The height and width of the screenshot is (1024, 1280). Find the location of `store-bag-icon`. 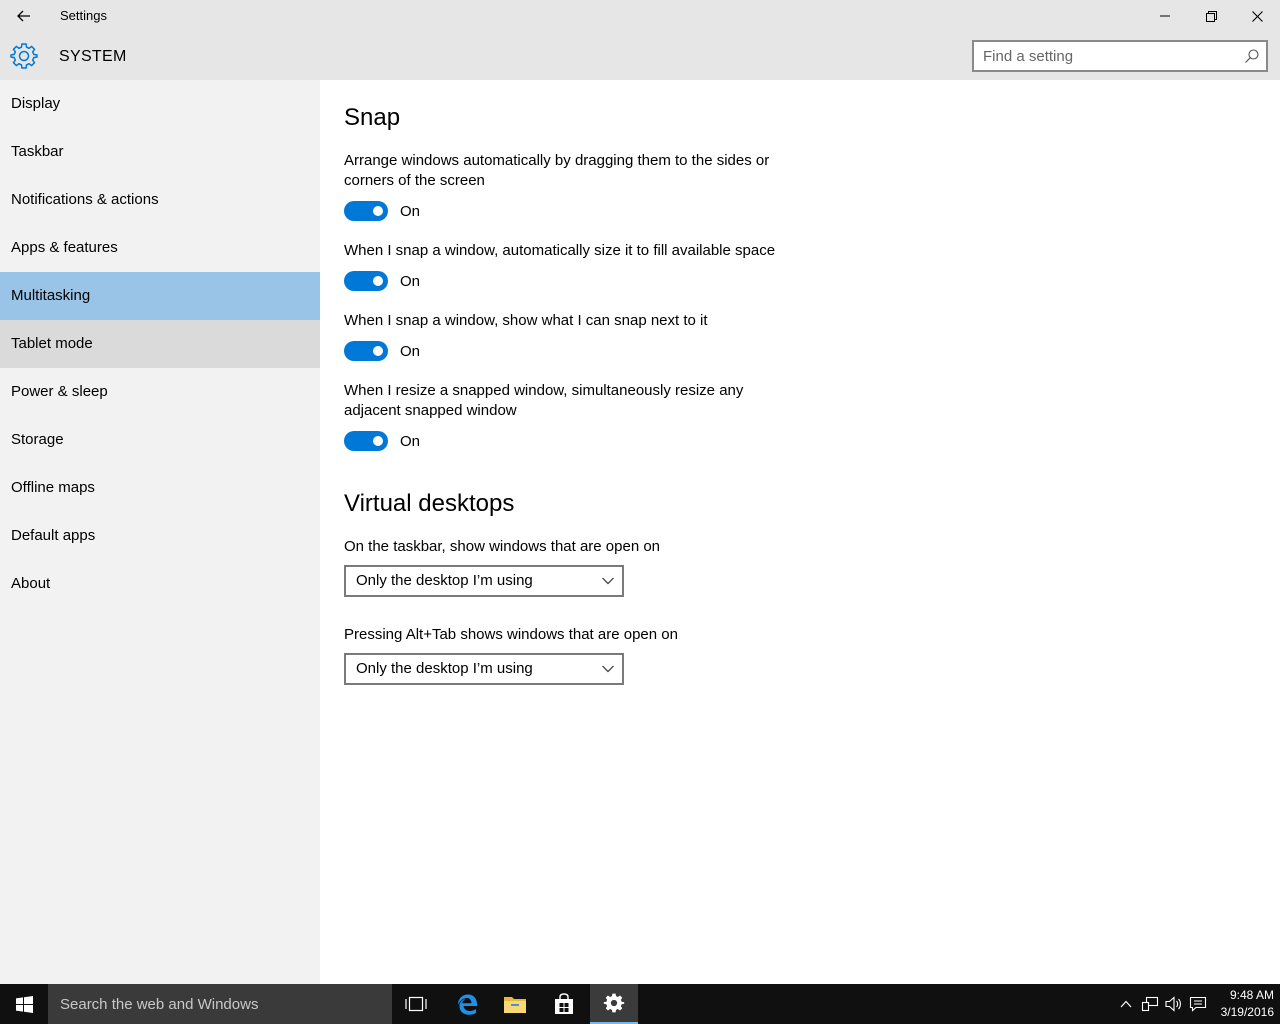

store-bag-icon is located at coordinates (564, 1003).